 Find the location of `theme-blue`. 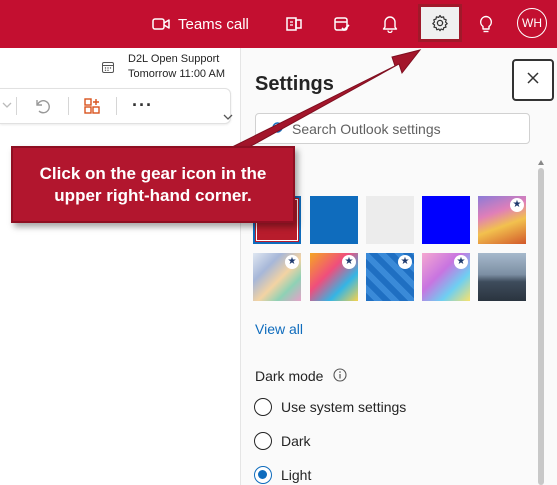

theme-blue is located at coordinates (334, 220).